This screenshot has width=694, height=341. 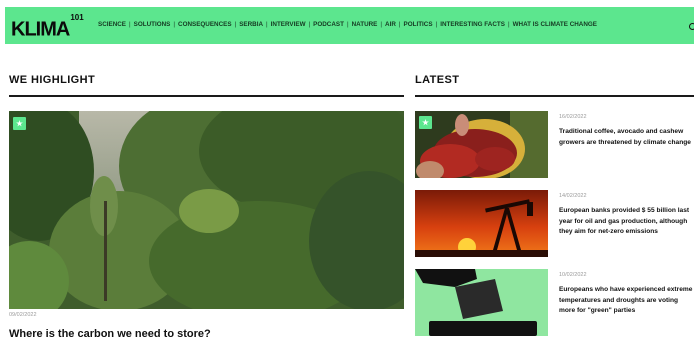 I want to click on menu-item-consequences: CONSEQUENCES, so click(x=205, y=24).